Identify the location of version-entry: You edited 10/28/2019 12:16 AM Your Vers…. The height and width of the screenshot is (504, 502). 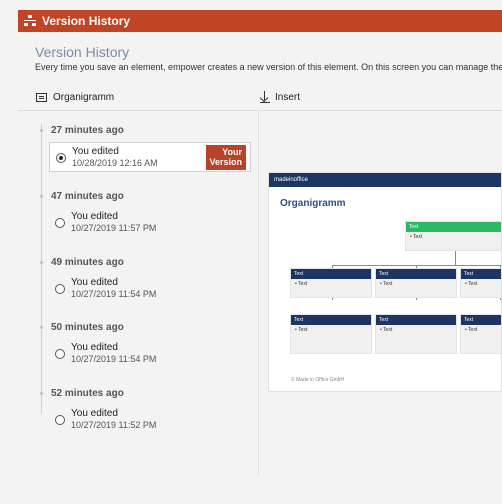
(150, 157).